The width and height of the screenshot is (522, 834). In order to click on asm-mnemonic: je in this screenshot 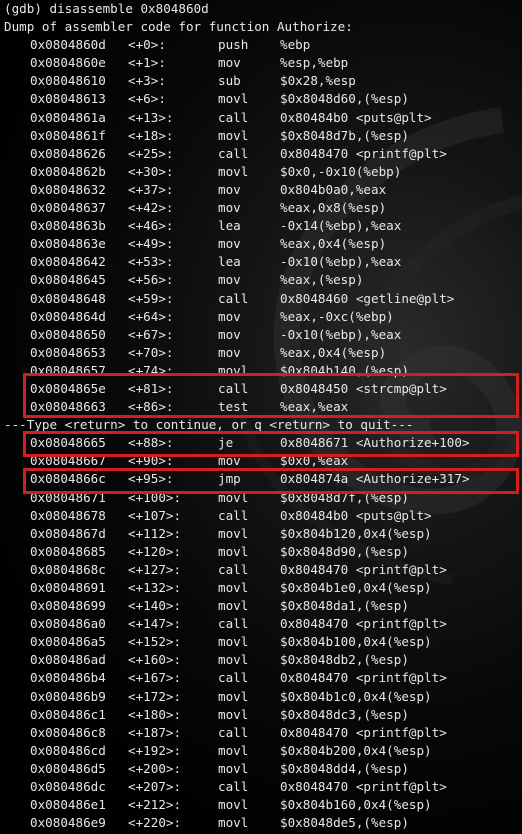, I will do `click(226, 443)`.